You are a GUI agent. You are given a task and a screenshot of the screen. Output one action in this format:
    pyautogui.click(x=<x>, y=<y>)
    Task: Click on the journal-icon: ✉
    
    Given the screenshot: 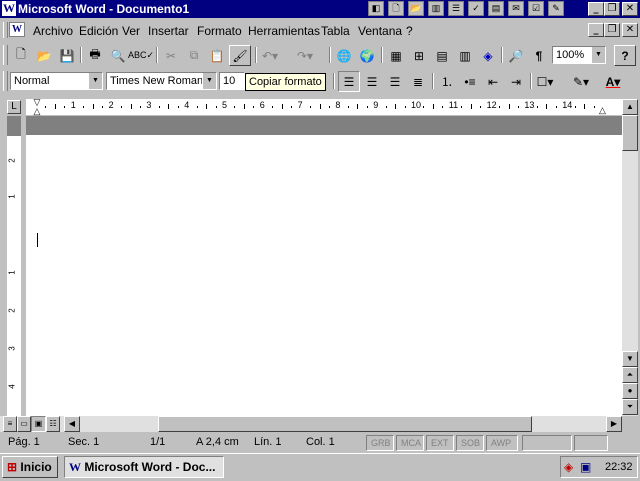 What is the action you would take?
    pyautogui.click(x=516, y=8)
    